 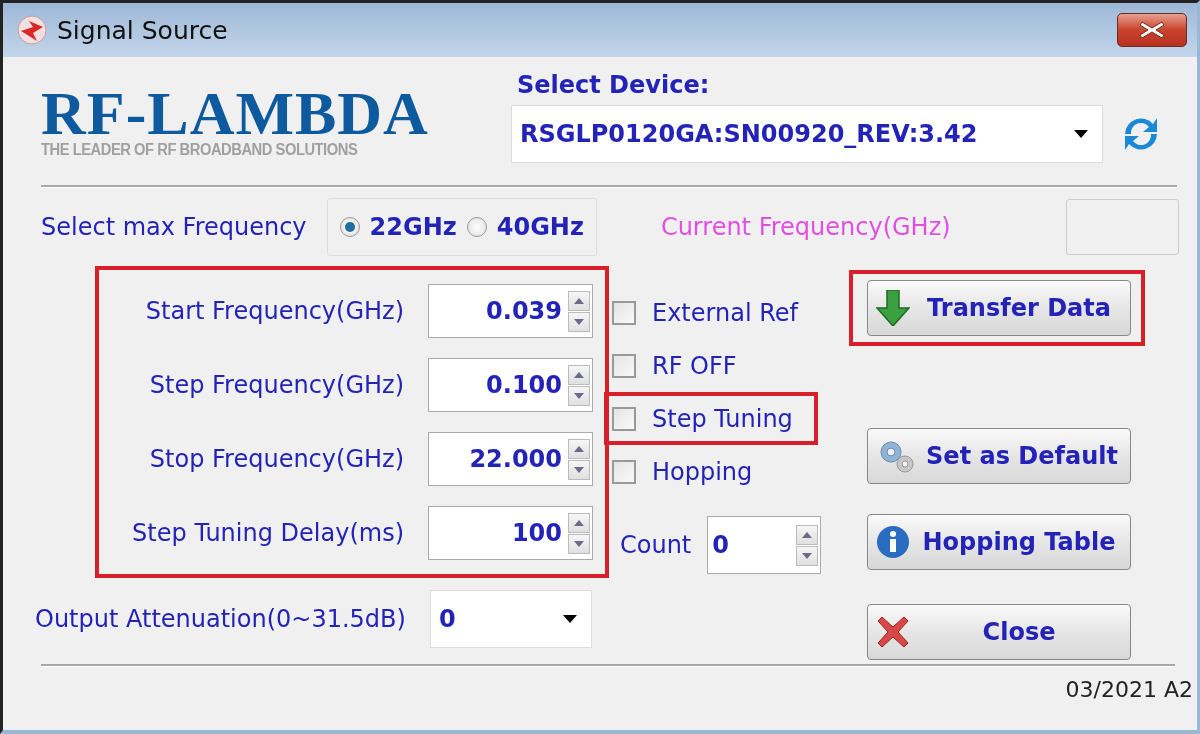 What do you see at coordinates (220, 619) in the screenshot?
I see `field-label: Output Attenuation(0~31.5dB)` at bounding box center [220, 619].